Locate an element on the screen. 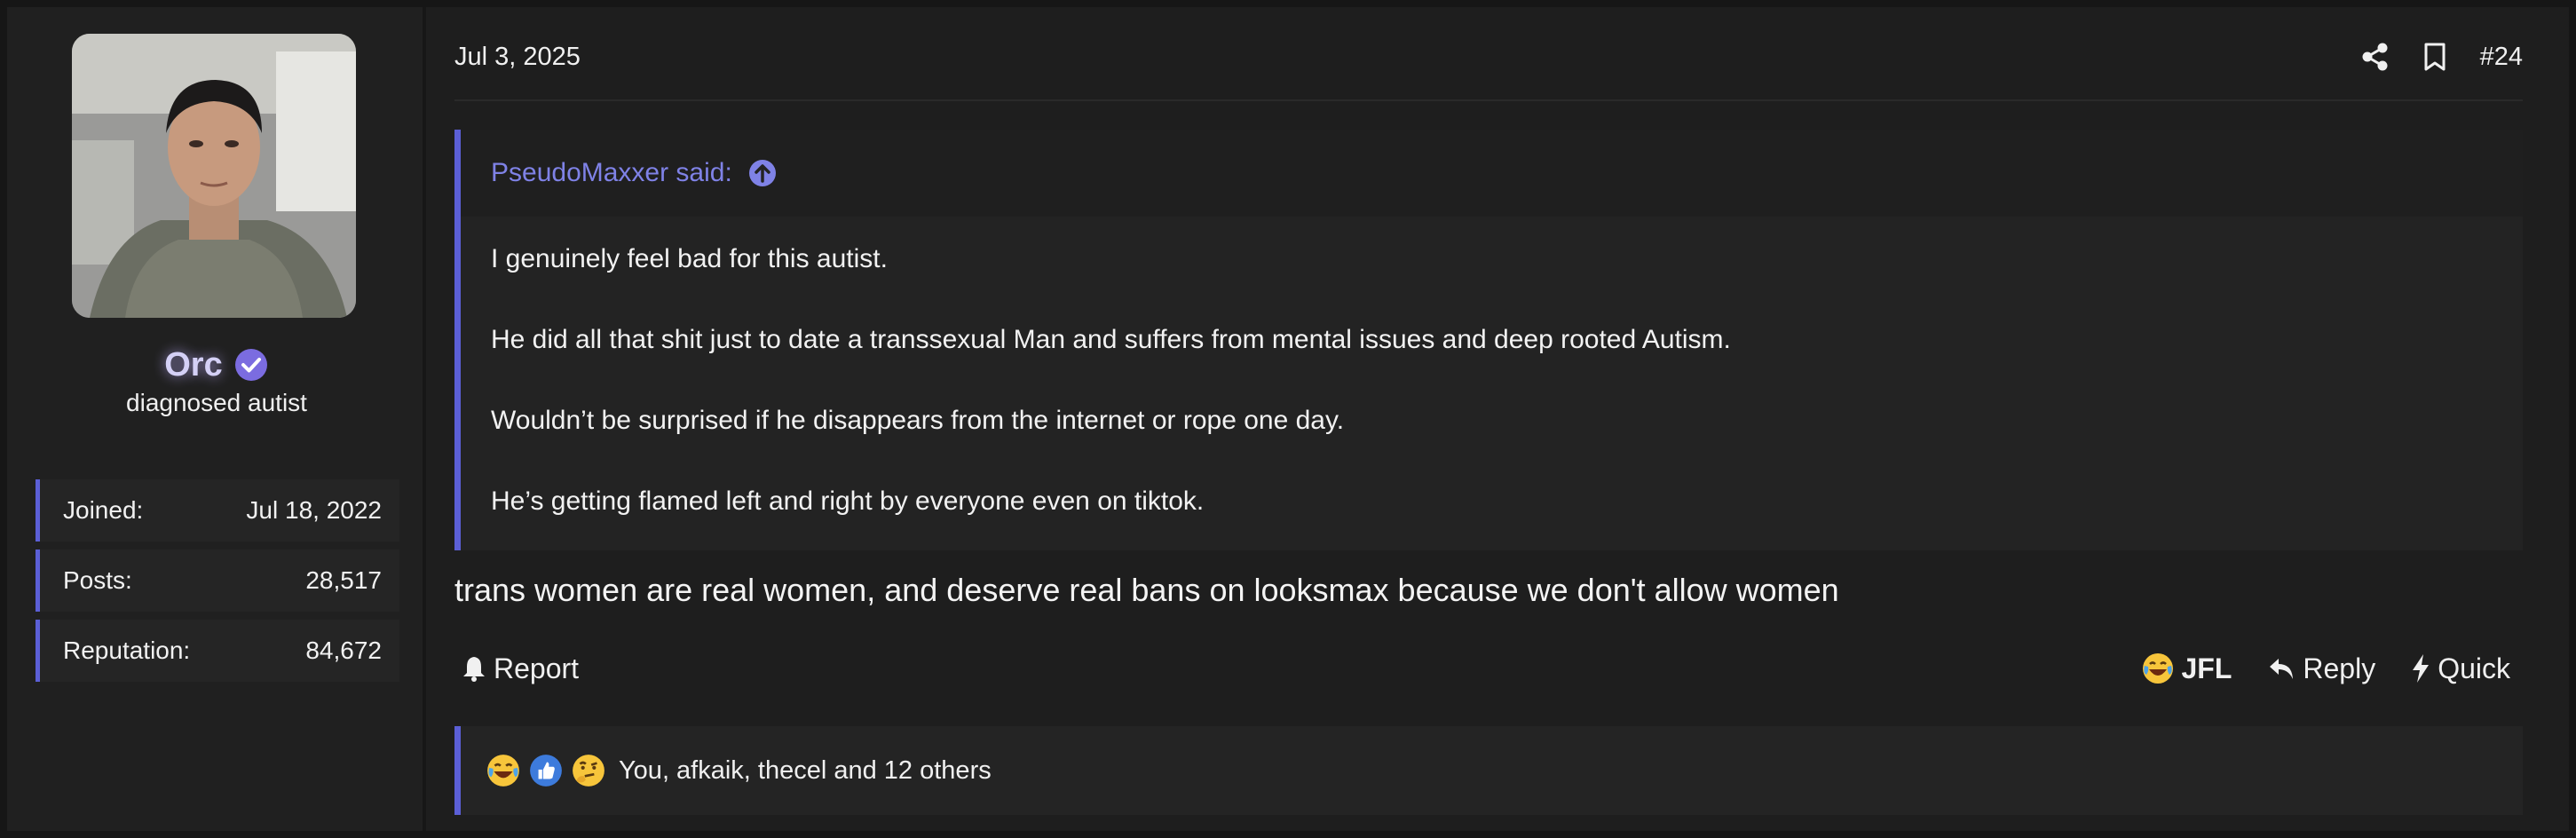 This screenshot has height=838, width=2576. quote-line: I genuinely feel bad for this autist. is located at coordinates (689, 258).